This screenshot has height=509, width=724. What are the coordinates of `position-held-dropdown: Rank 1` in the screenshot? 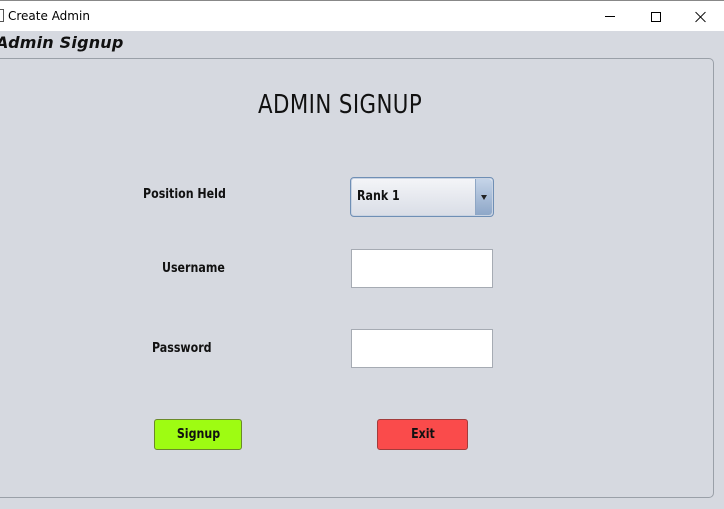 It's located at (422, 197).